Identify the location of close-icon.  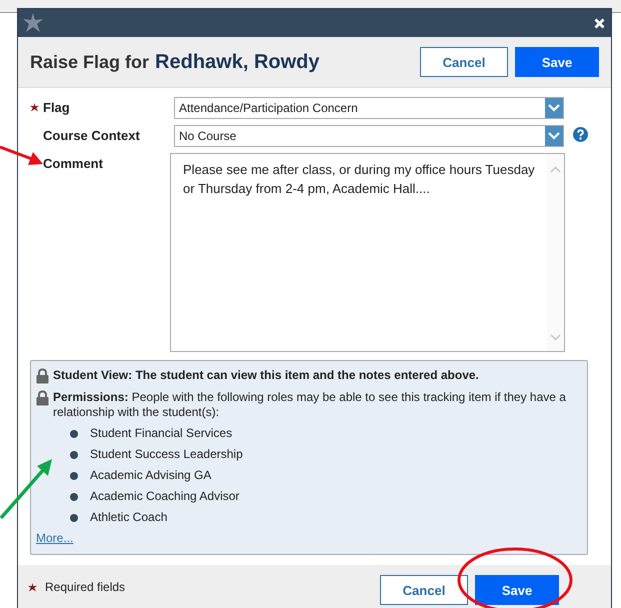
(599, 23).